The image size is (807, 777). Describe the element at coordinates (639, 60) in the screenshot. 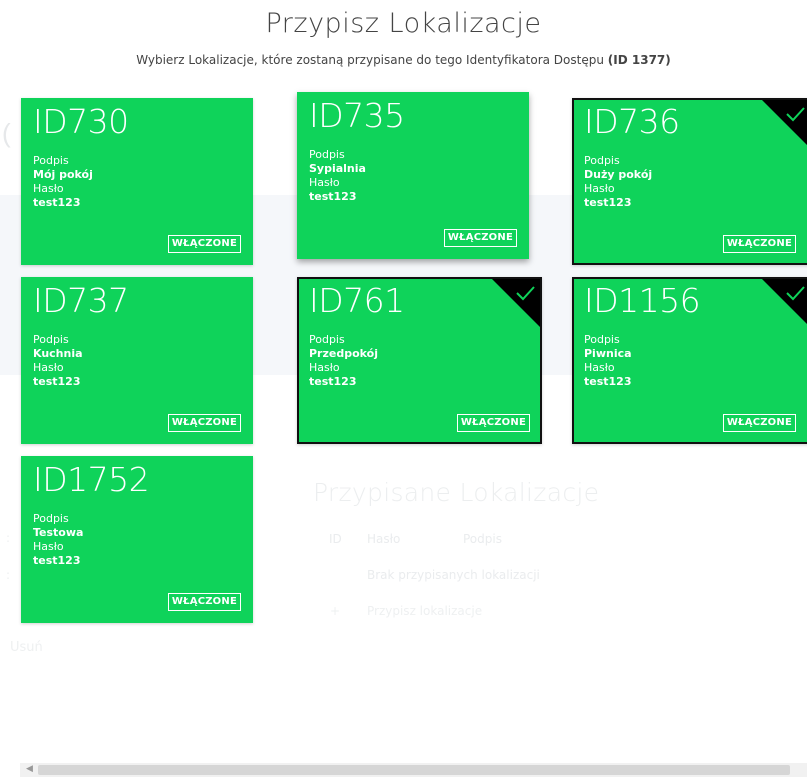

I see `access-id-label: (ID 1377)` at that location.